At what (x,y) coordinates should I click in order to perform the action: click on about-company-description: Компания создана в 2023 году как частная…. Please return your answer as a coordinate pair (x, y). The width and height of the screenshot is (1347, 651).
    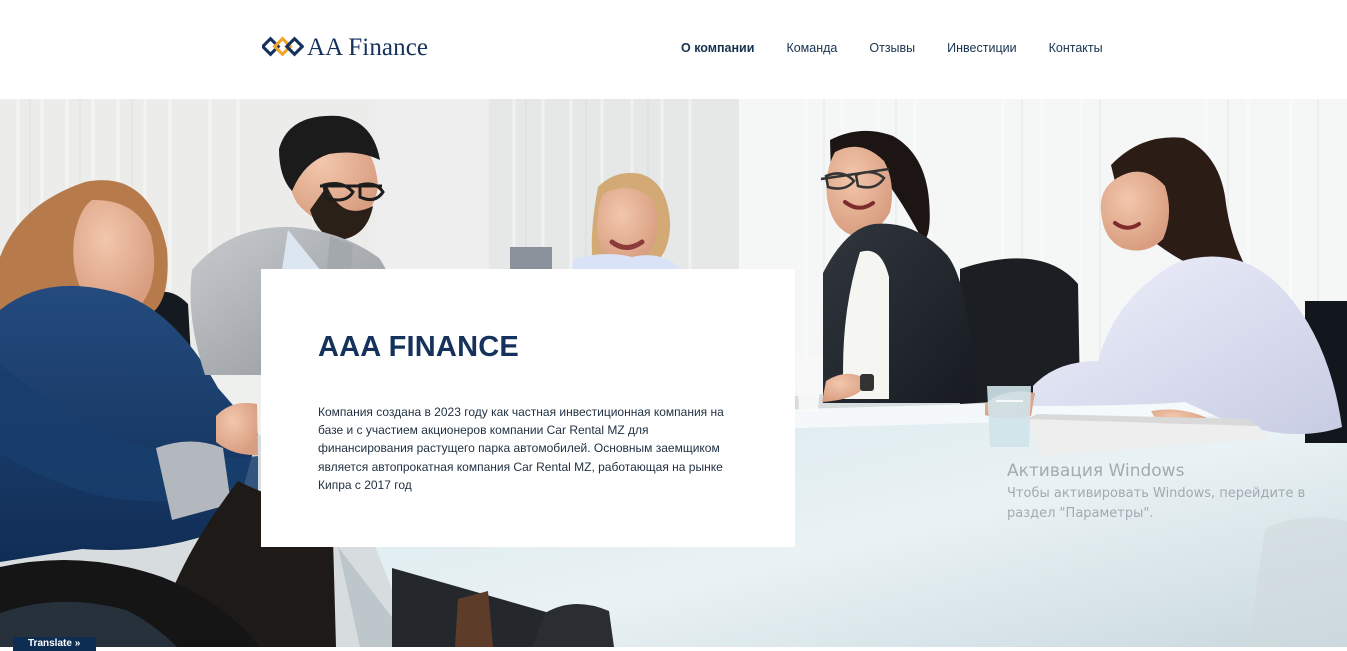
    Looking at the image, I should click on (521, 448).